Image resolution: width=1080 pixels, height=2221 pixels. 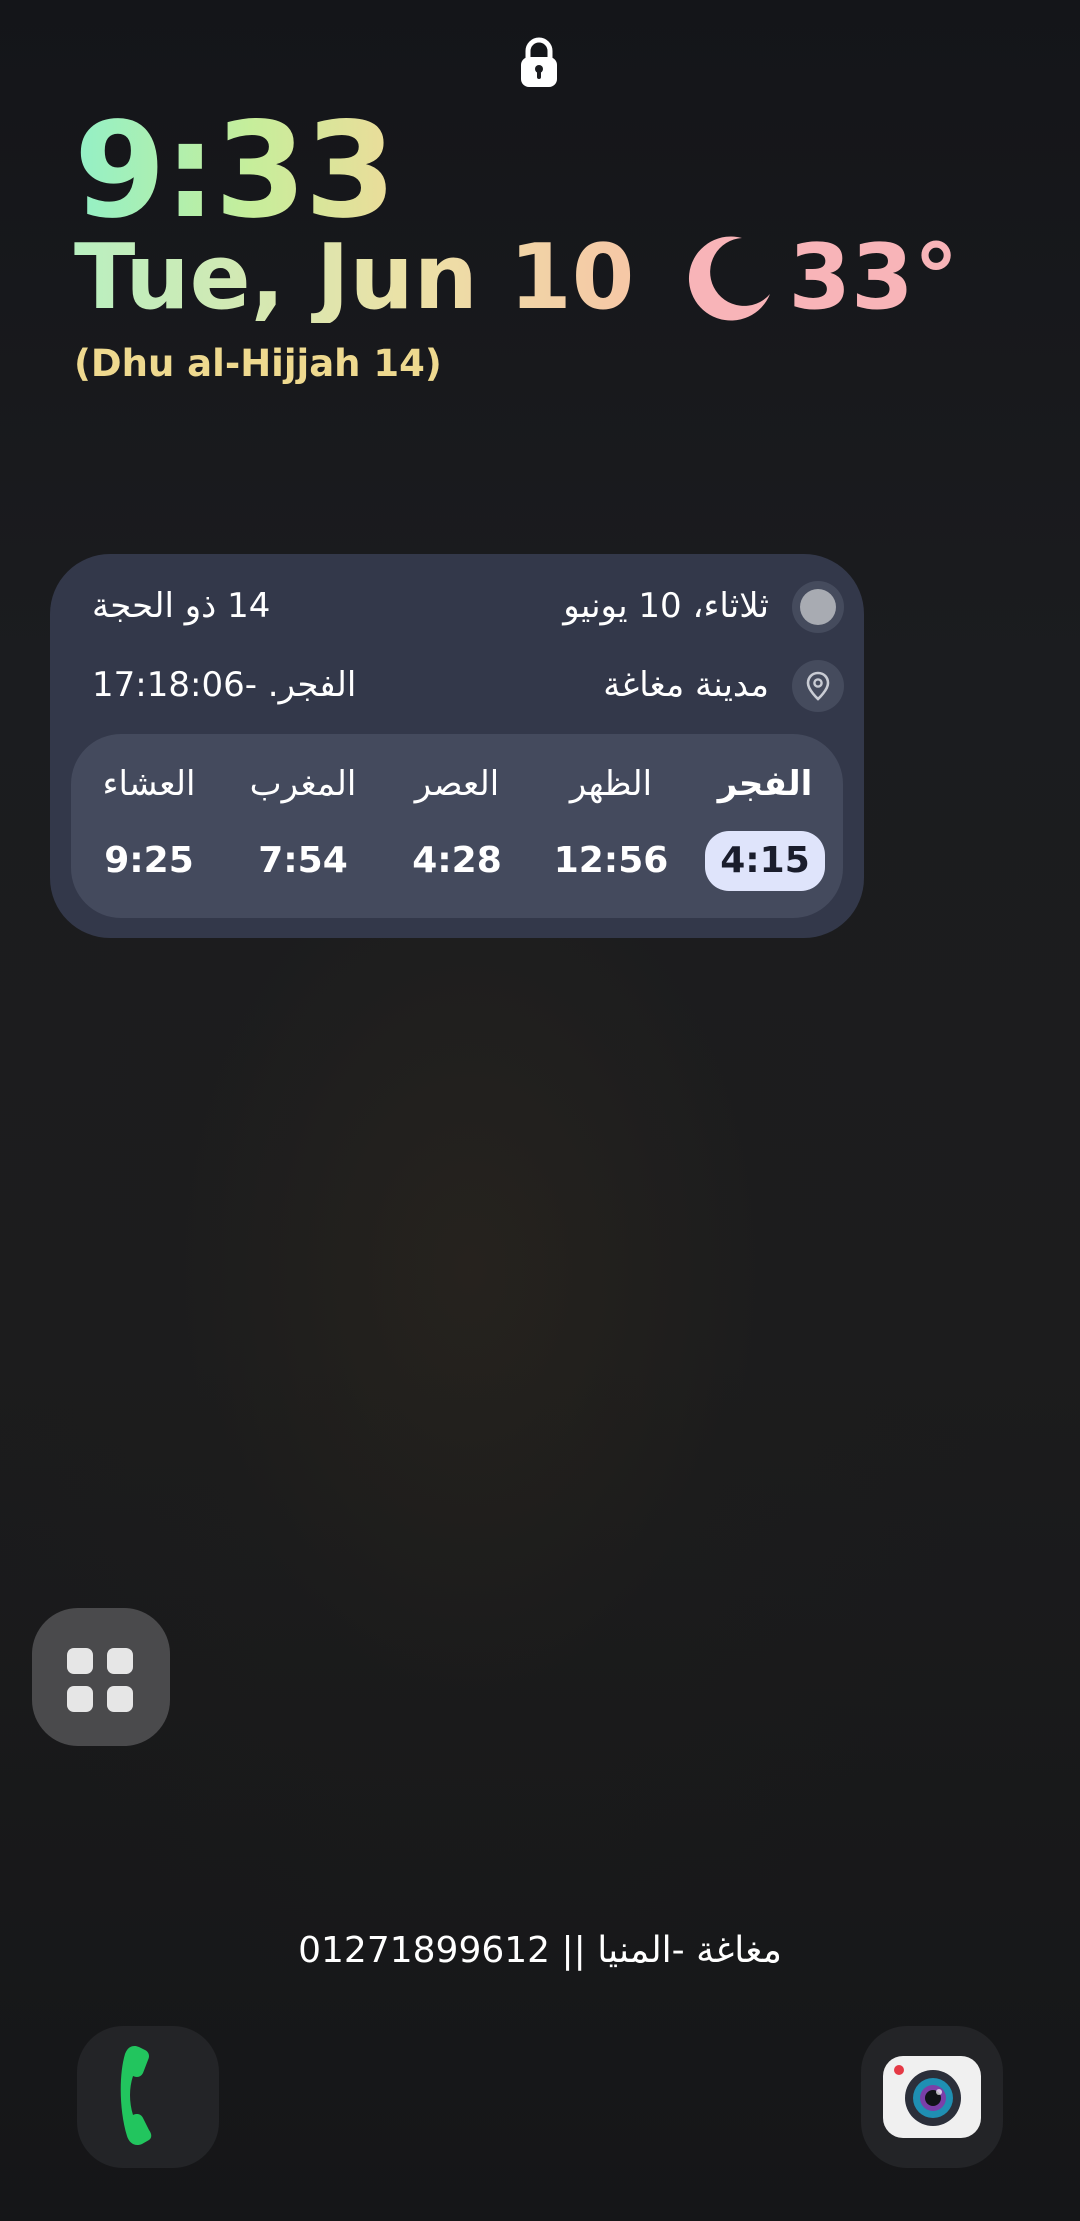 What do you see at coordinates (101, 1677) in the screenshot?
I see `app-drawer-button` at bounding box center [101, 1677].